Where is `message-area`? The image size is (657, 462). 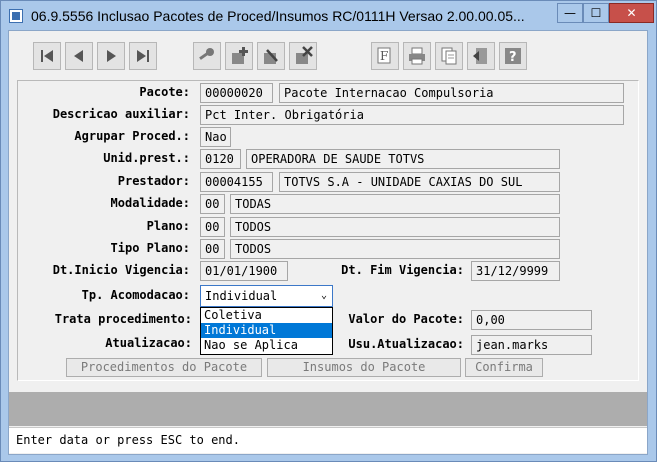 message-area is located at coordinates (328, 409).